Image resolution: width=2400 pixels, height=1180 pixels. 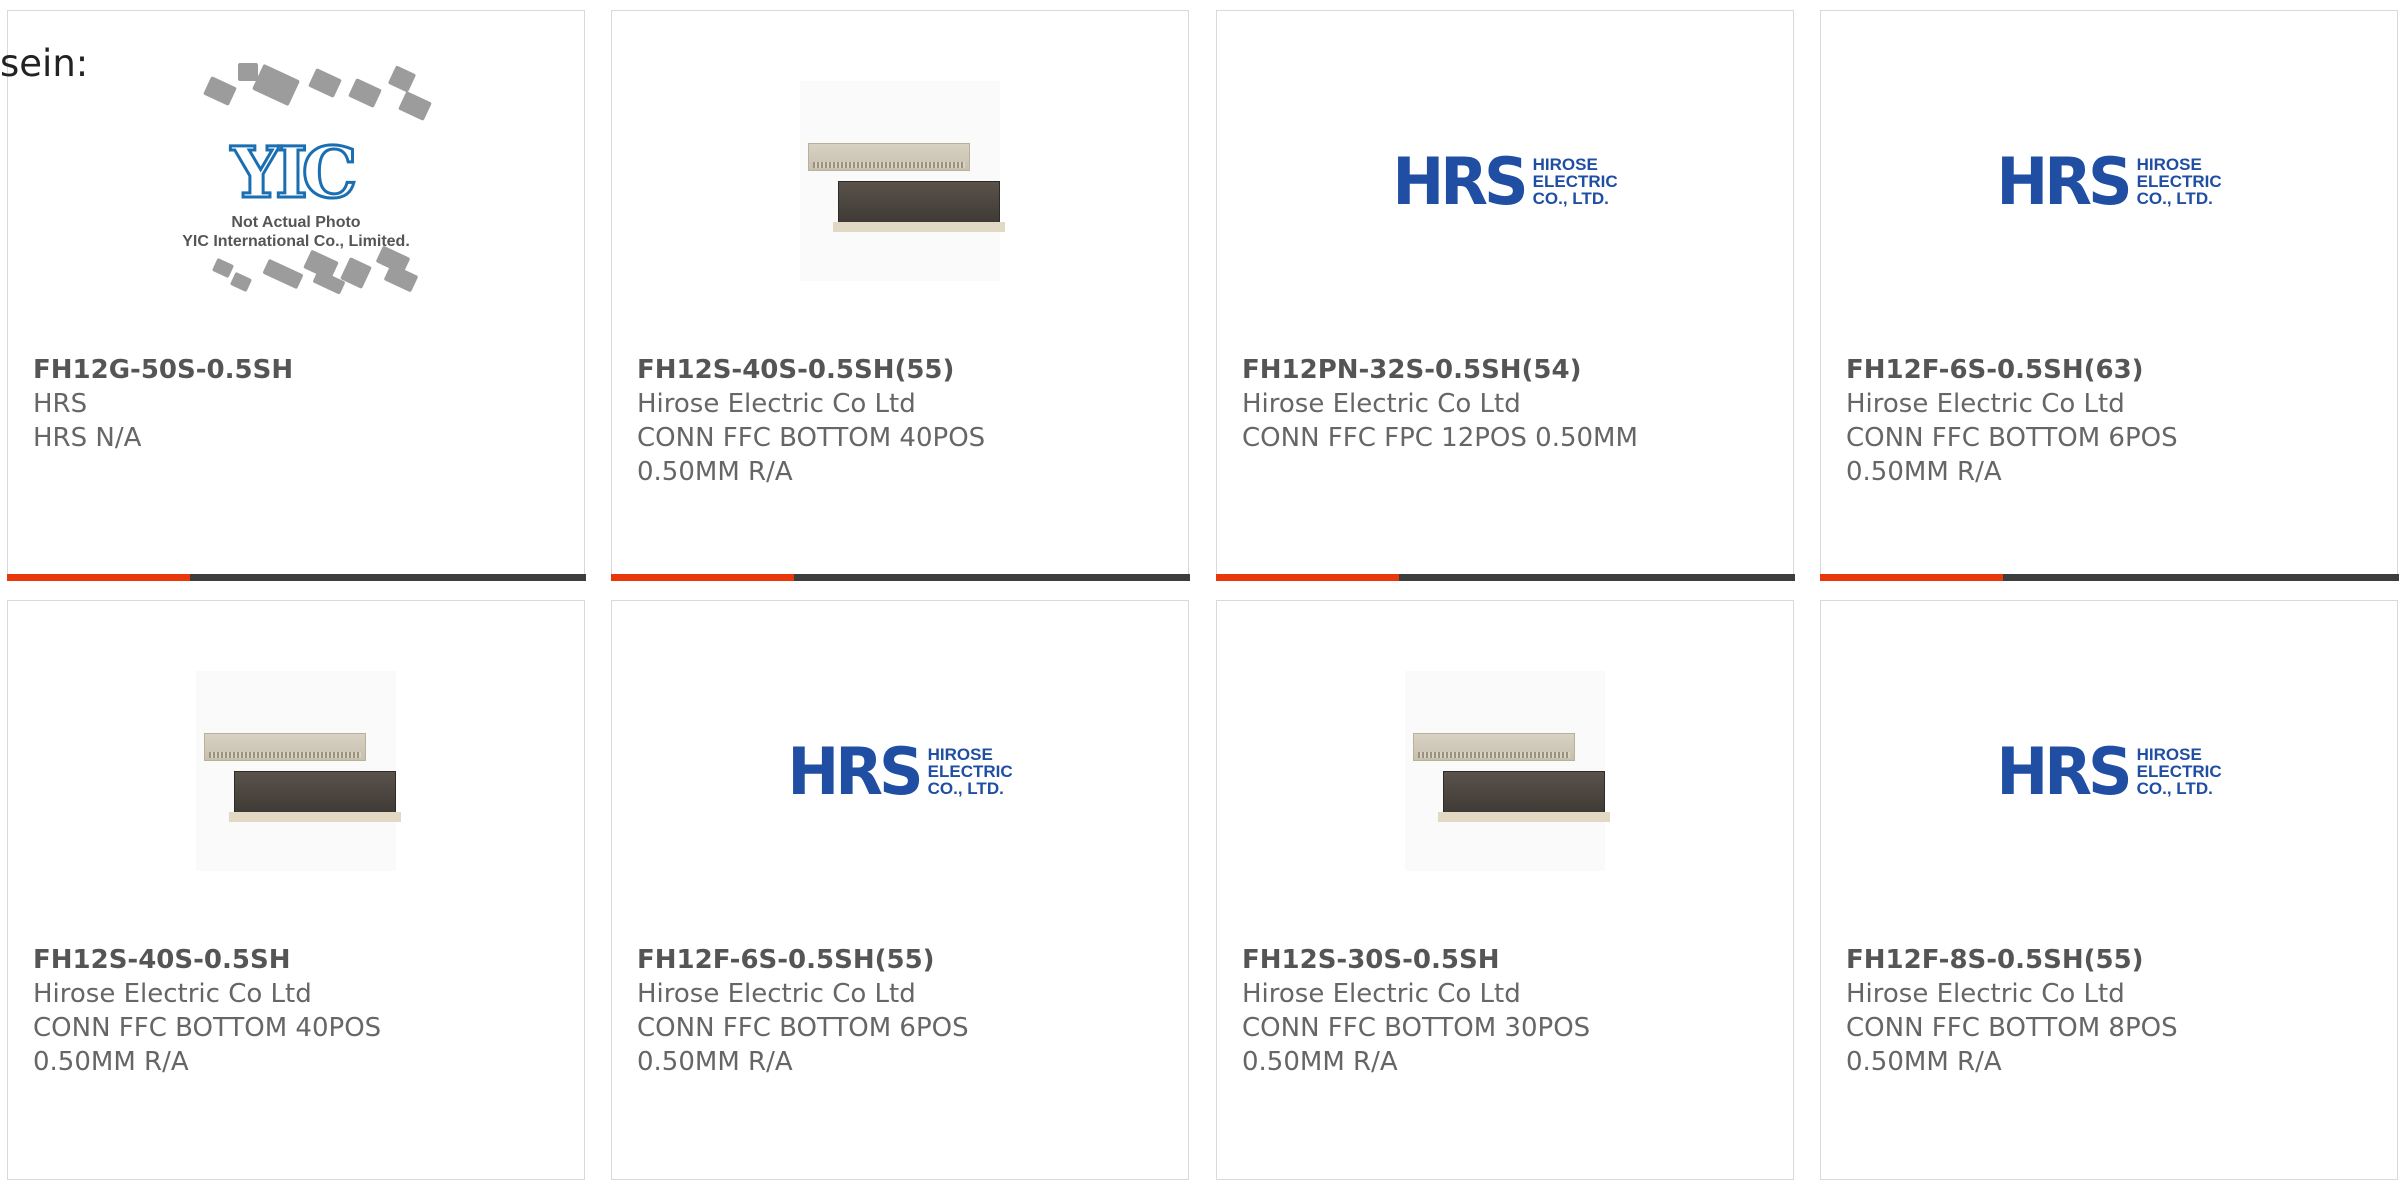 What do you see at coordinates (2112, 960) in the screenshot?
I see `part-number: FH12F-8S-0.5SH(55)` at bounding box center [2112, 960].